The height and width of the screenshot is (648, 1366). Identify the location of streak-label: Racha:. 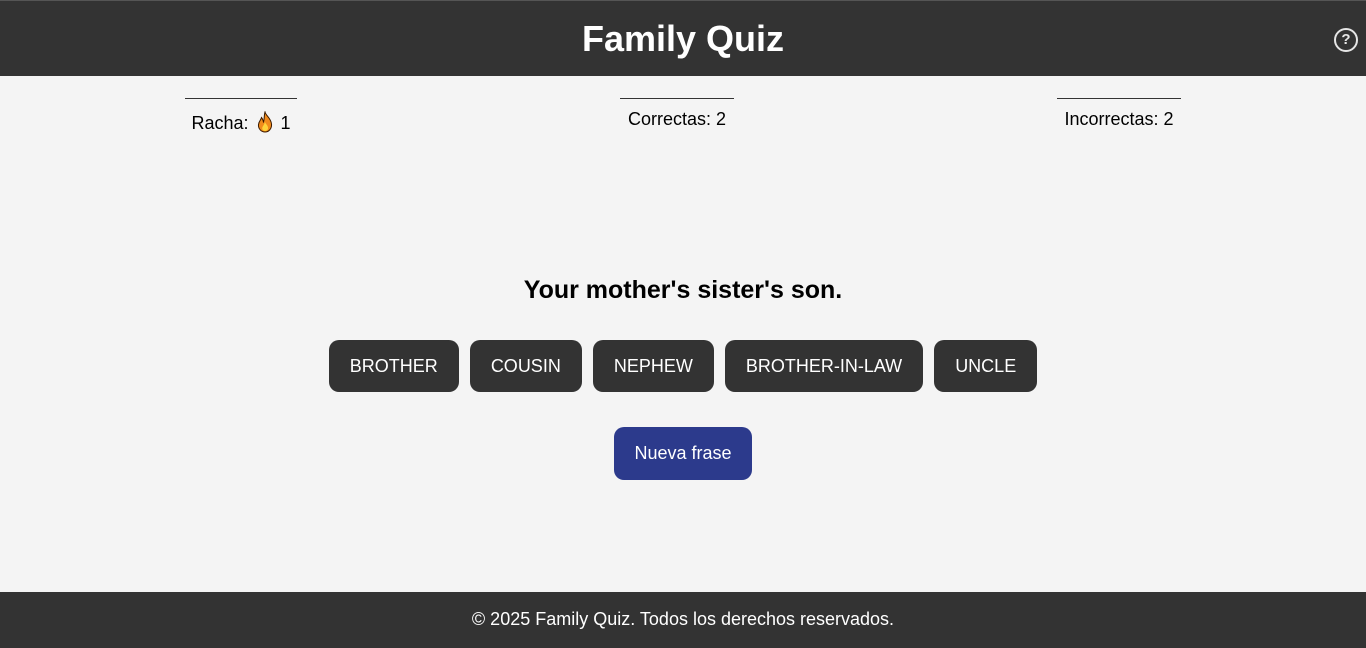
(220, 123).